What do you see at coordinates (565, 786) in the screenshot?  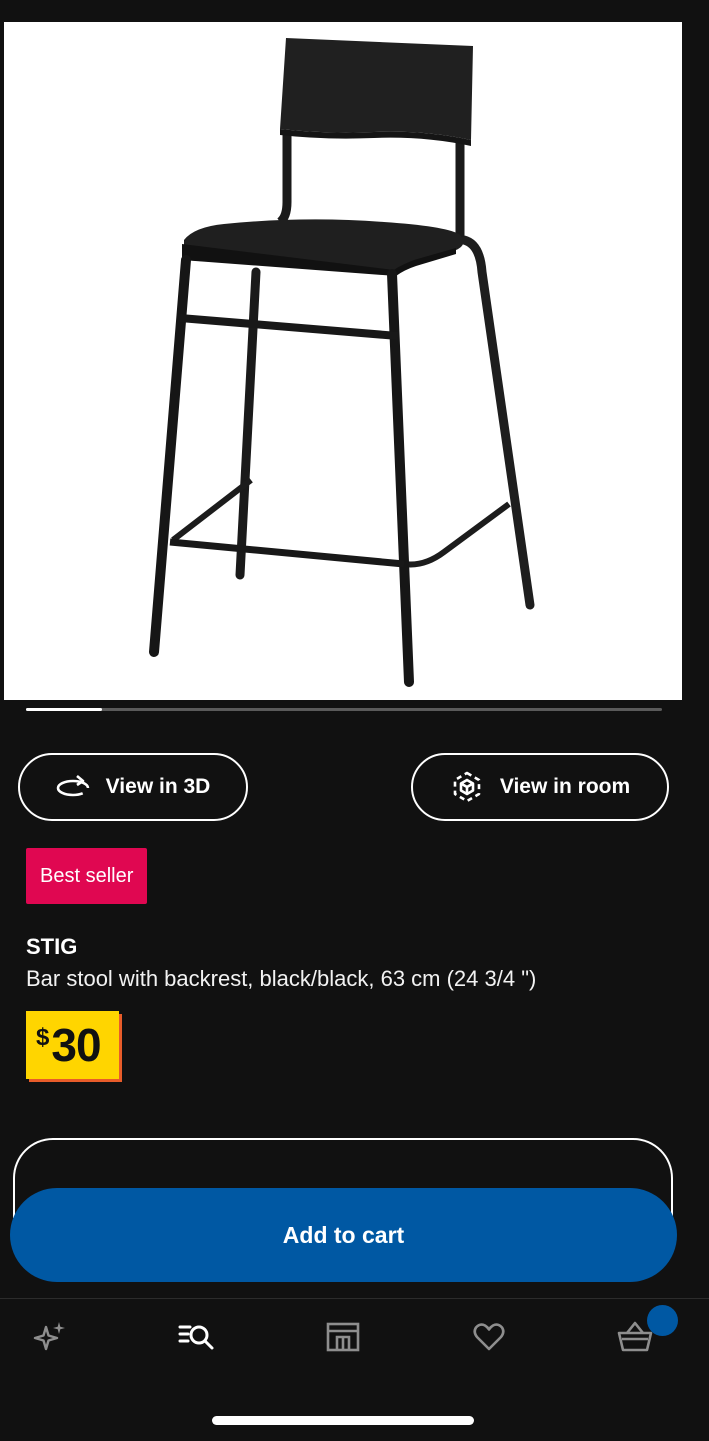 I see `view-in-room-label: View in room` at bounding box center [565, 786].